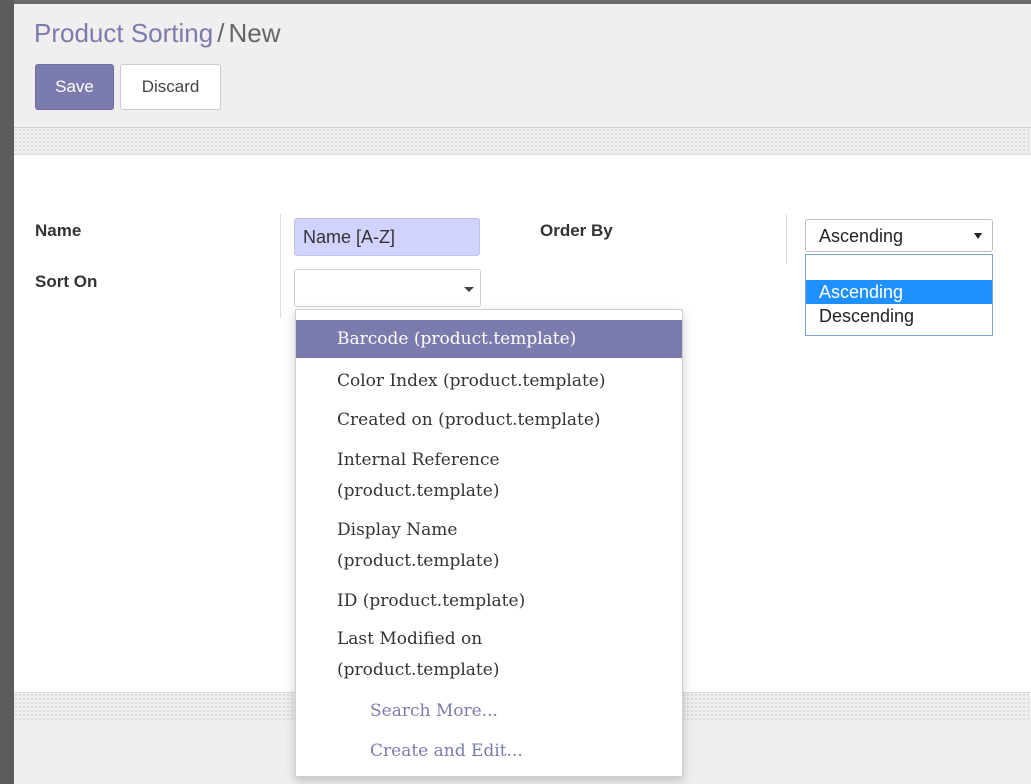  Describe the element at coordinates (387, 237) in the screenshot. I see `name-field: Name [A-Z]` at that location.